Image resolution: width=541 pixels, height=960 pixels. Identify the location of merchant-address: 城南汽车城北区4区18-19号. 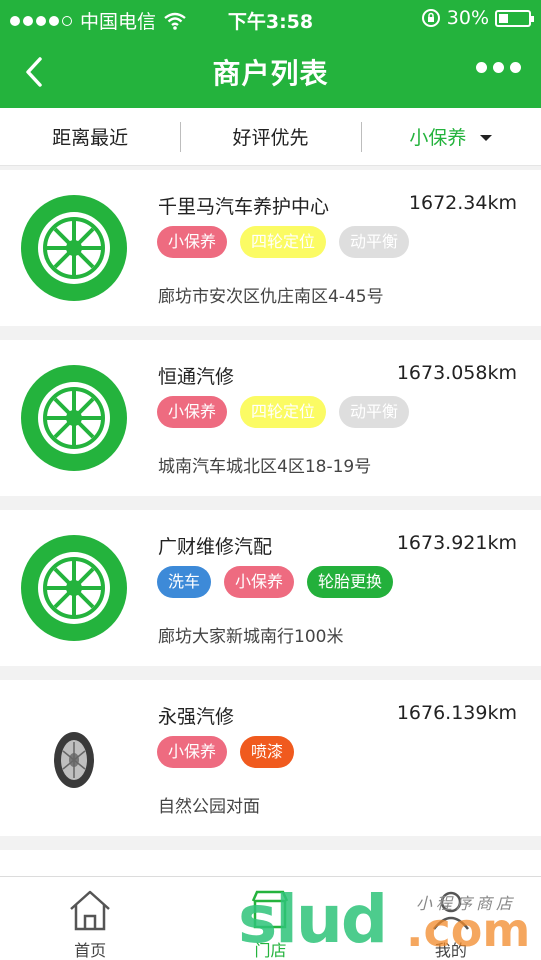
(265, 467).